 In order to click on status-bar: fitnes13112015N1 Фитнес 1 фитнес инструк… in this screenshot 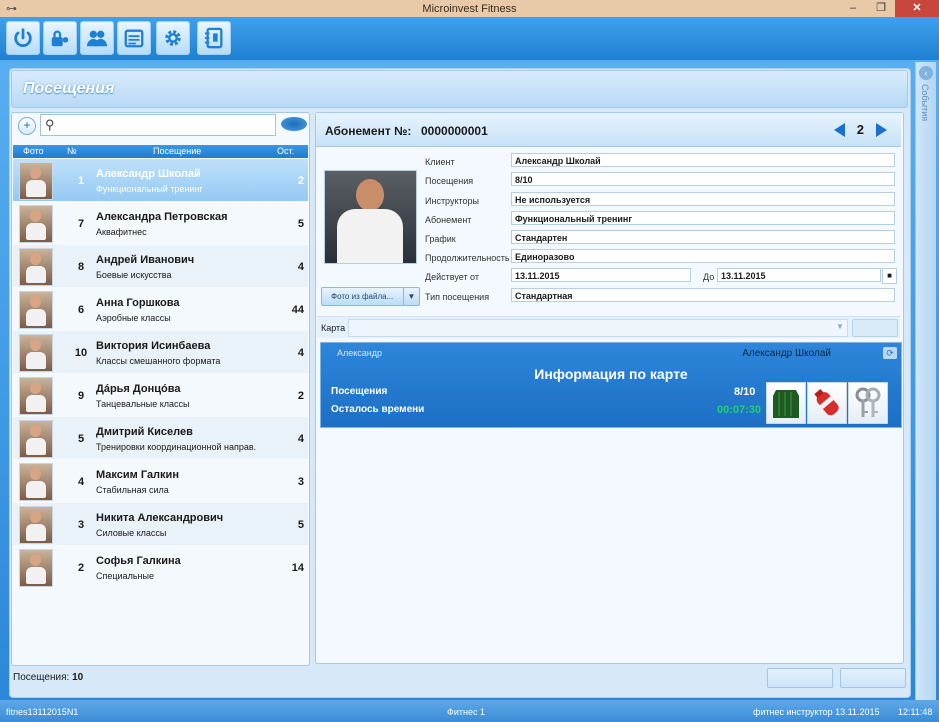, I will do `click(469, 711)`.